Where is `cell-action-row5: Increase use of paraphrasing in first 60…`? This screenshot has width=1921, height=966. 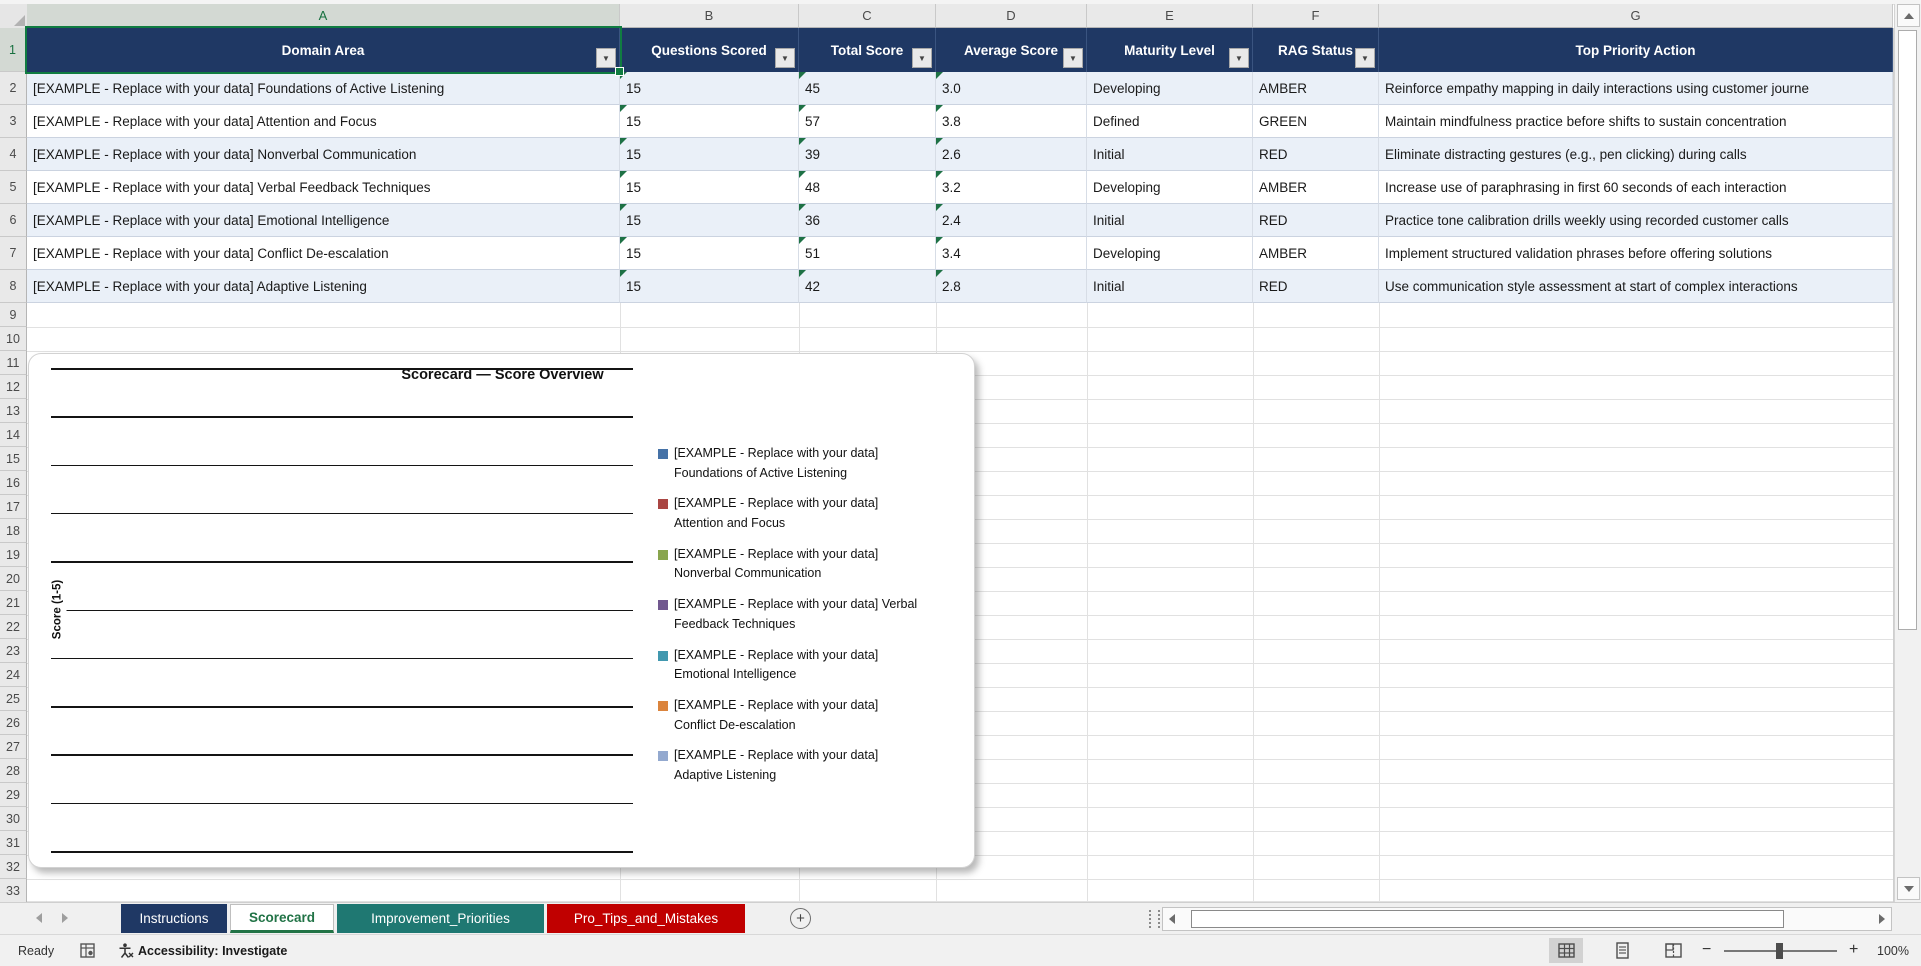 cell-action-row5: Increase use of paraphrasing in first 60… is located at coordinates (1636, 187).